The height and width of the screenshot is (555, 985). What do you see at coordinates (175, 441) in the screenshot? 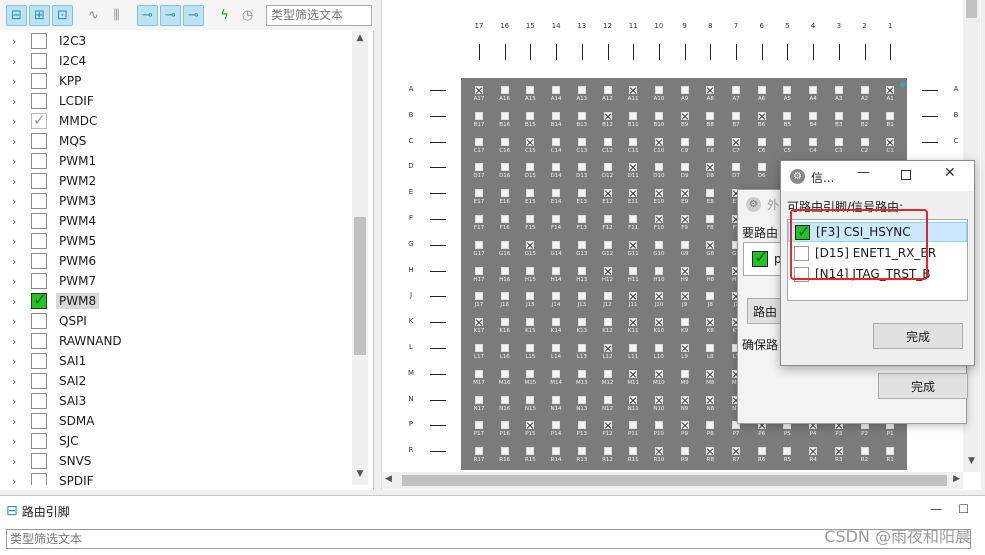
I see `list-item: › SJC` at bounding box center [175, 441].